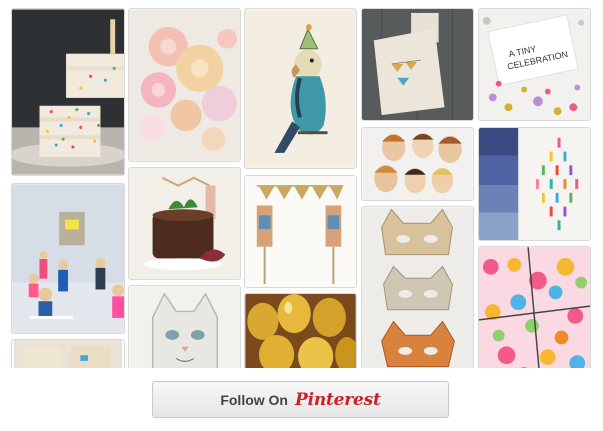 The height and width of the screenshot is (431, 603). I want to click on pin-favor-bags, so click(417, 64).